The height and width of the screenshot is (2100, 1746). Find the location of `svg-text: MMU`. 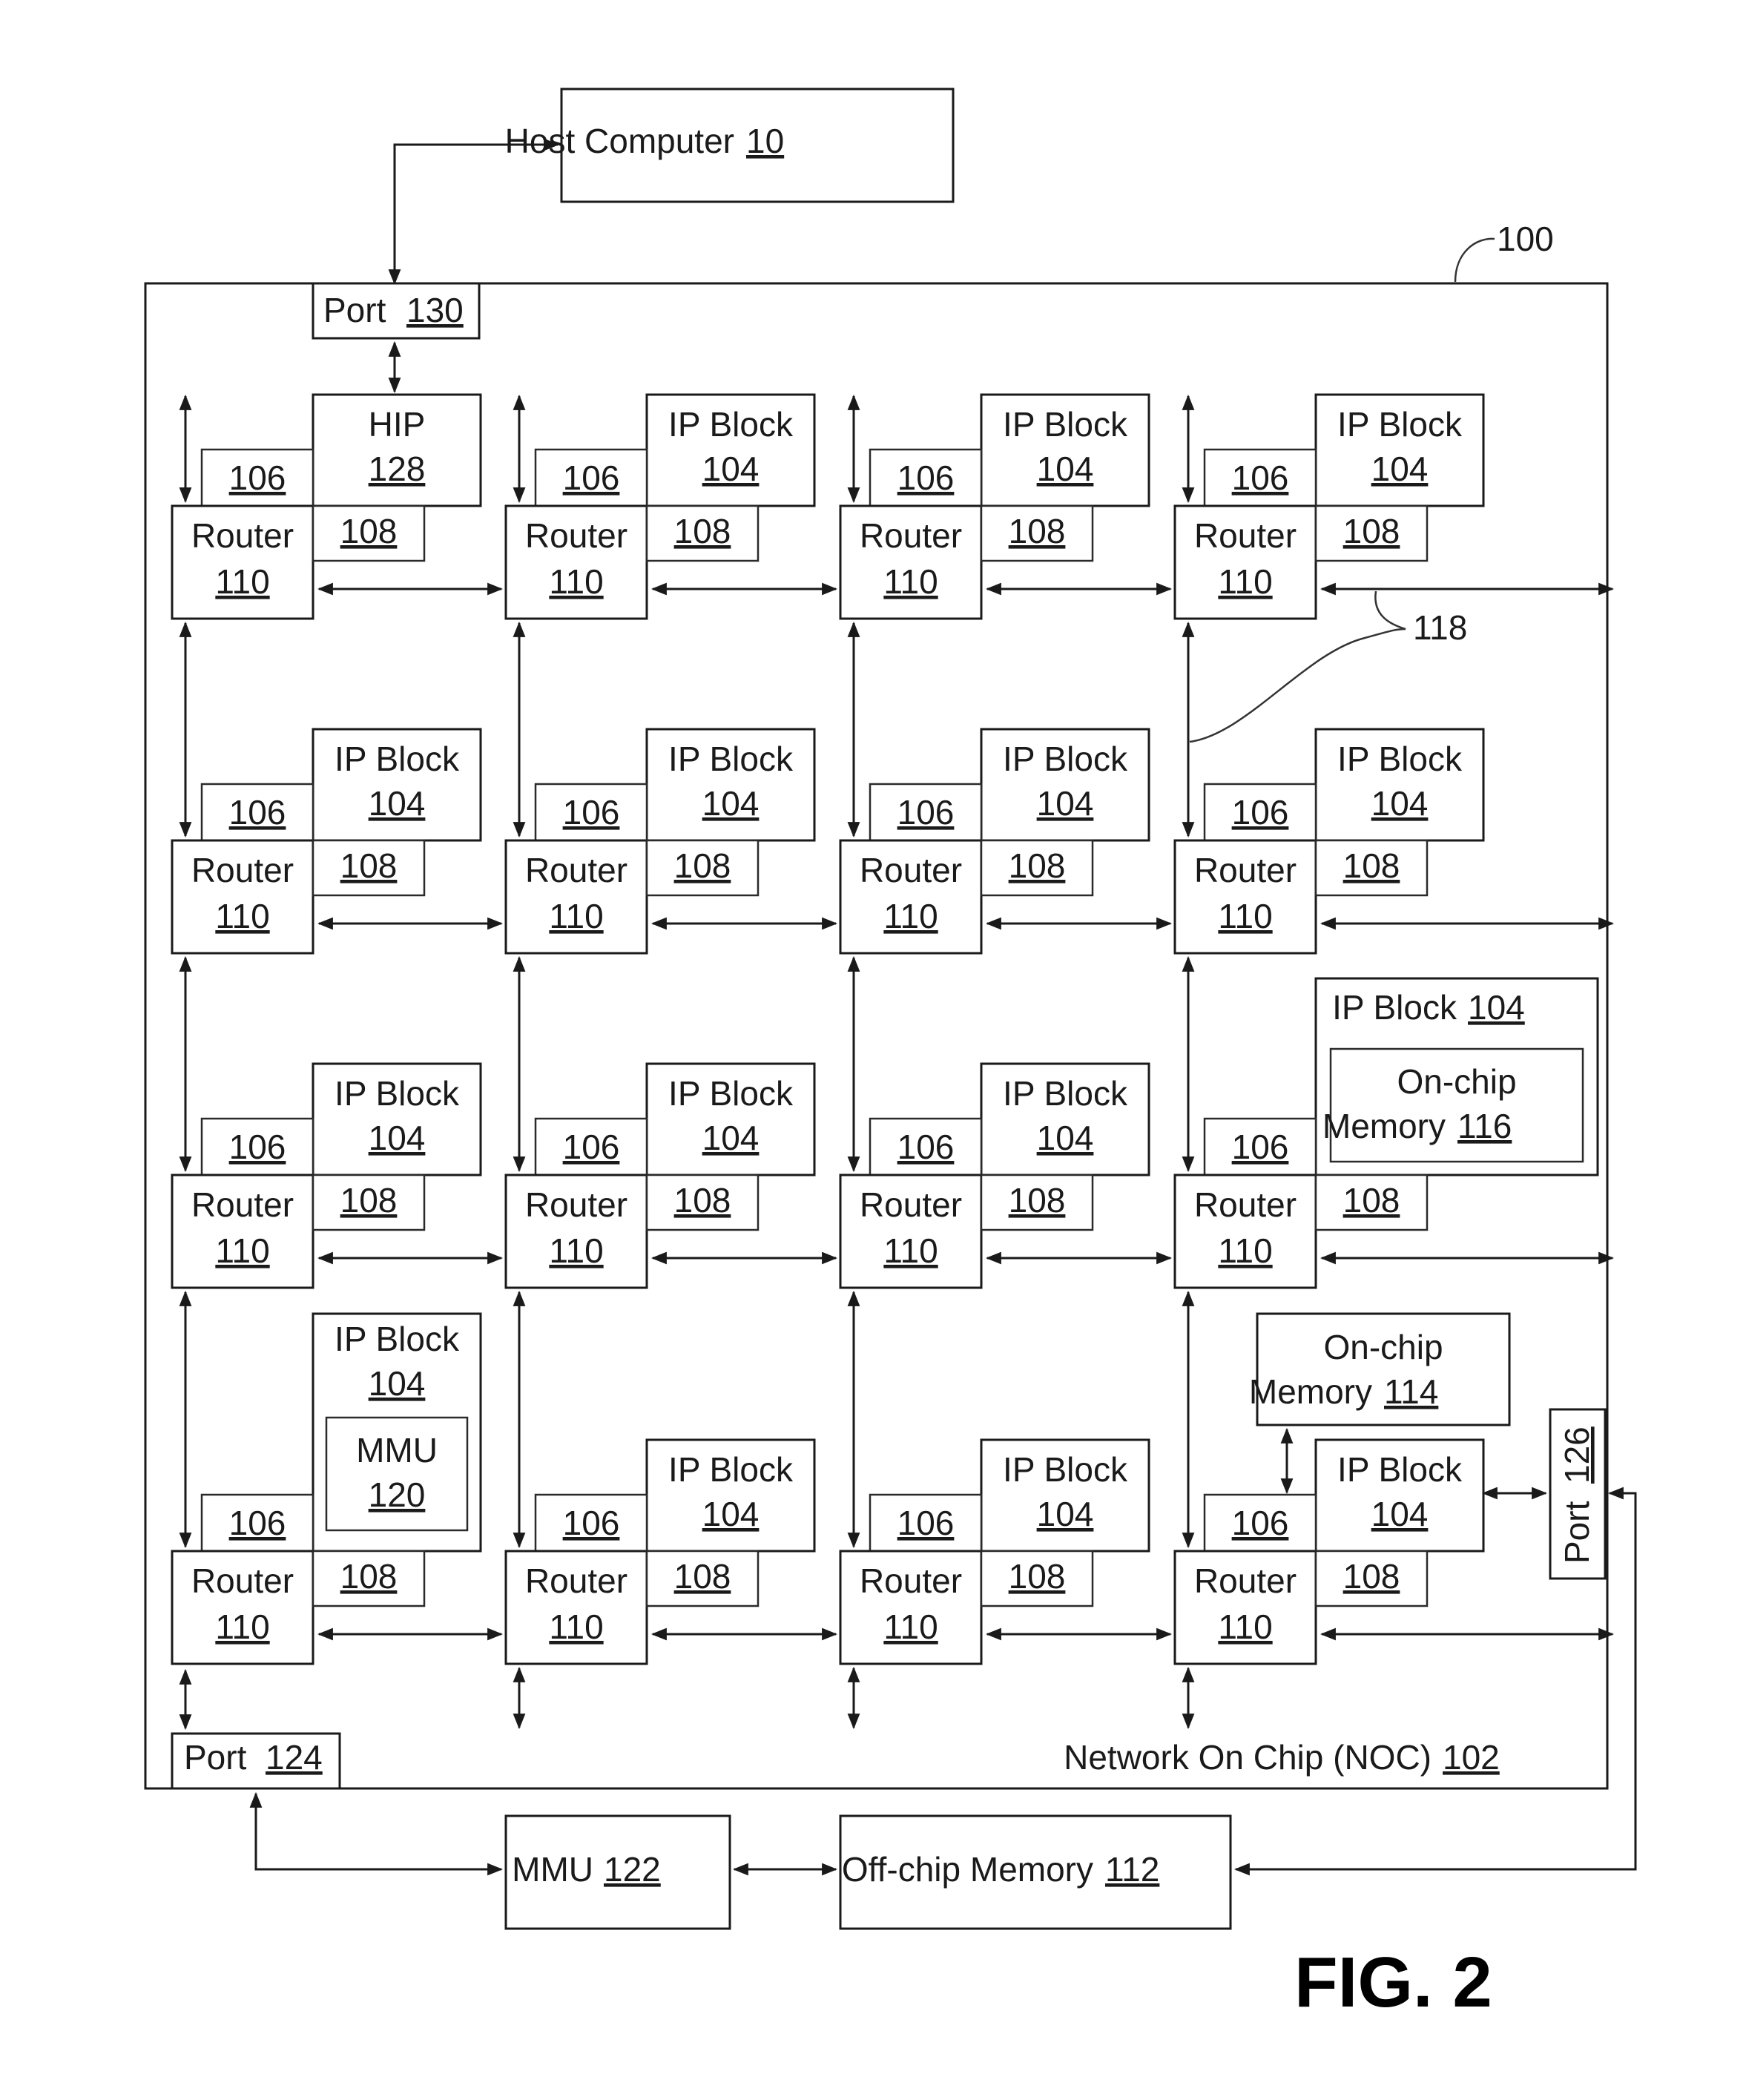

svg-text: MMU is located at coordinates (552, 1869).